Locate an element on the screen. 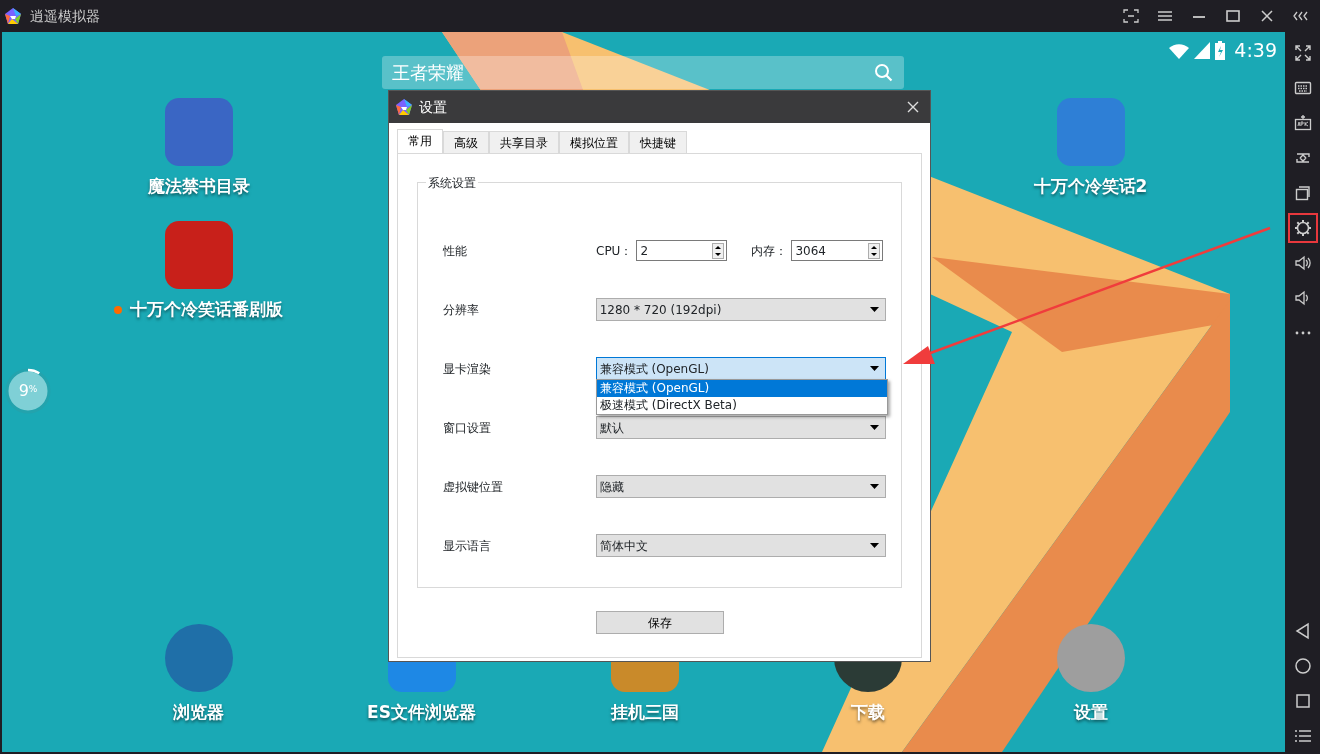  save-button: 保存 is located at coordinates (659, 622).